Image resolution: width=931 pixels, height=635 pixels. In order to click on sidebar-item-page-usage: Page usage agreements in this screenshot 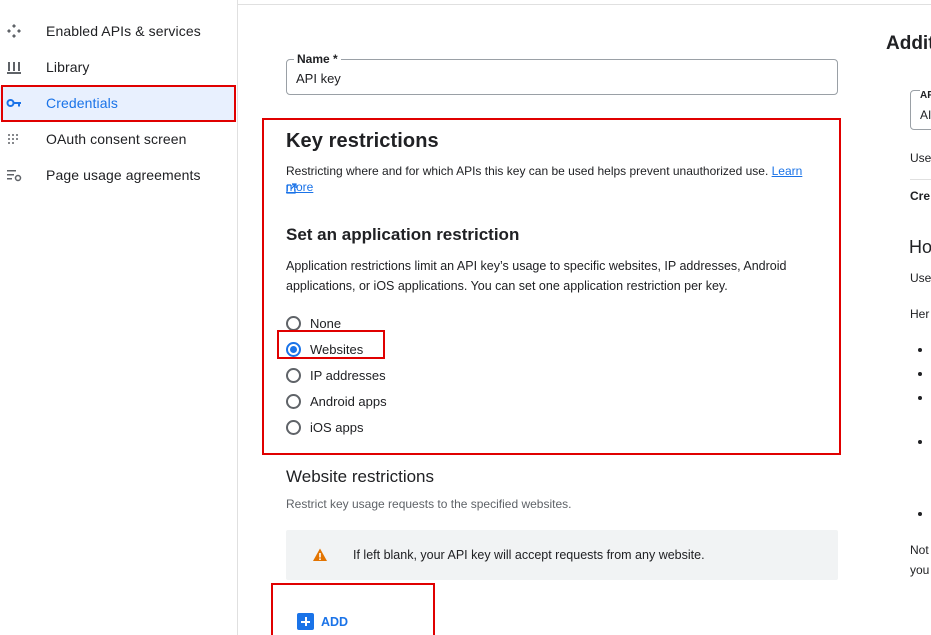, I will do `click(118, 175)`.